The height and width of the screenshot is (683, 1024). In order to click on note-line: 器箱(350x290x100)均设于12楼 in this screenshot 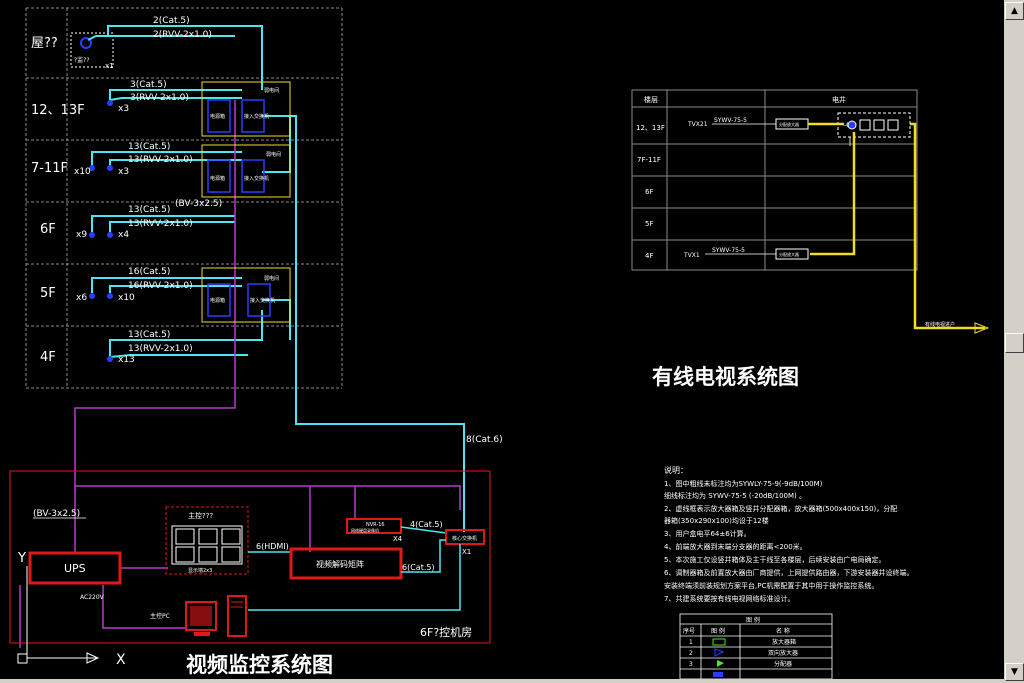, I will do `click(716, 520)`.